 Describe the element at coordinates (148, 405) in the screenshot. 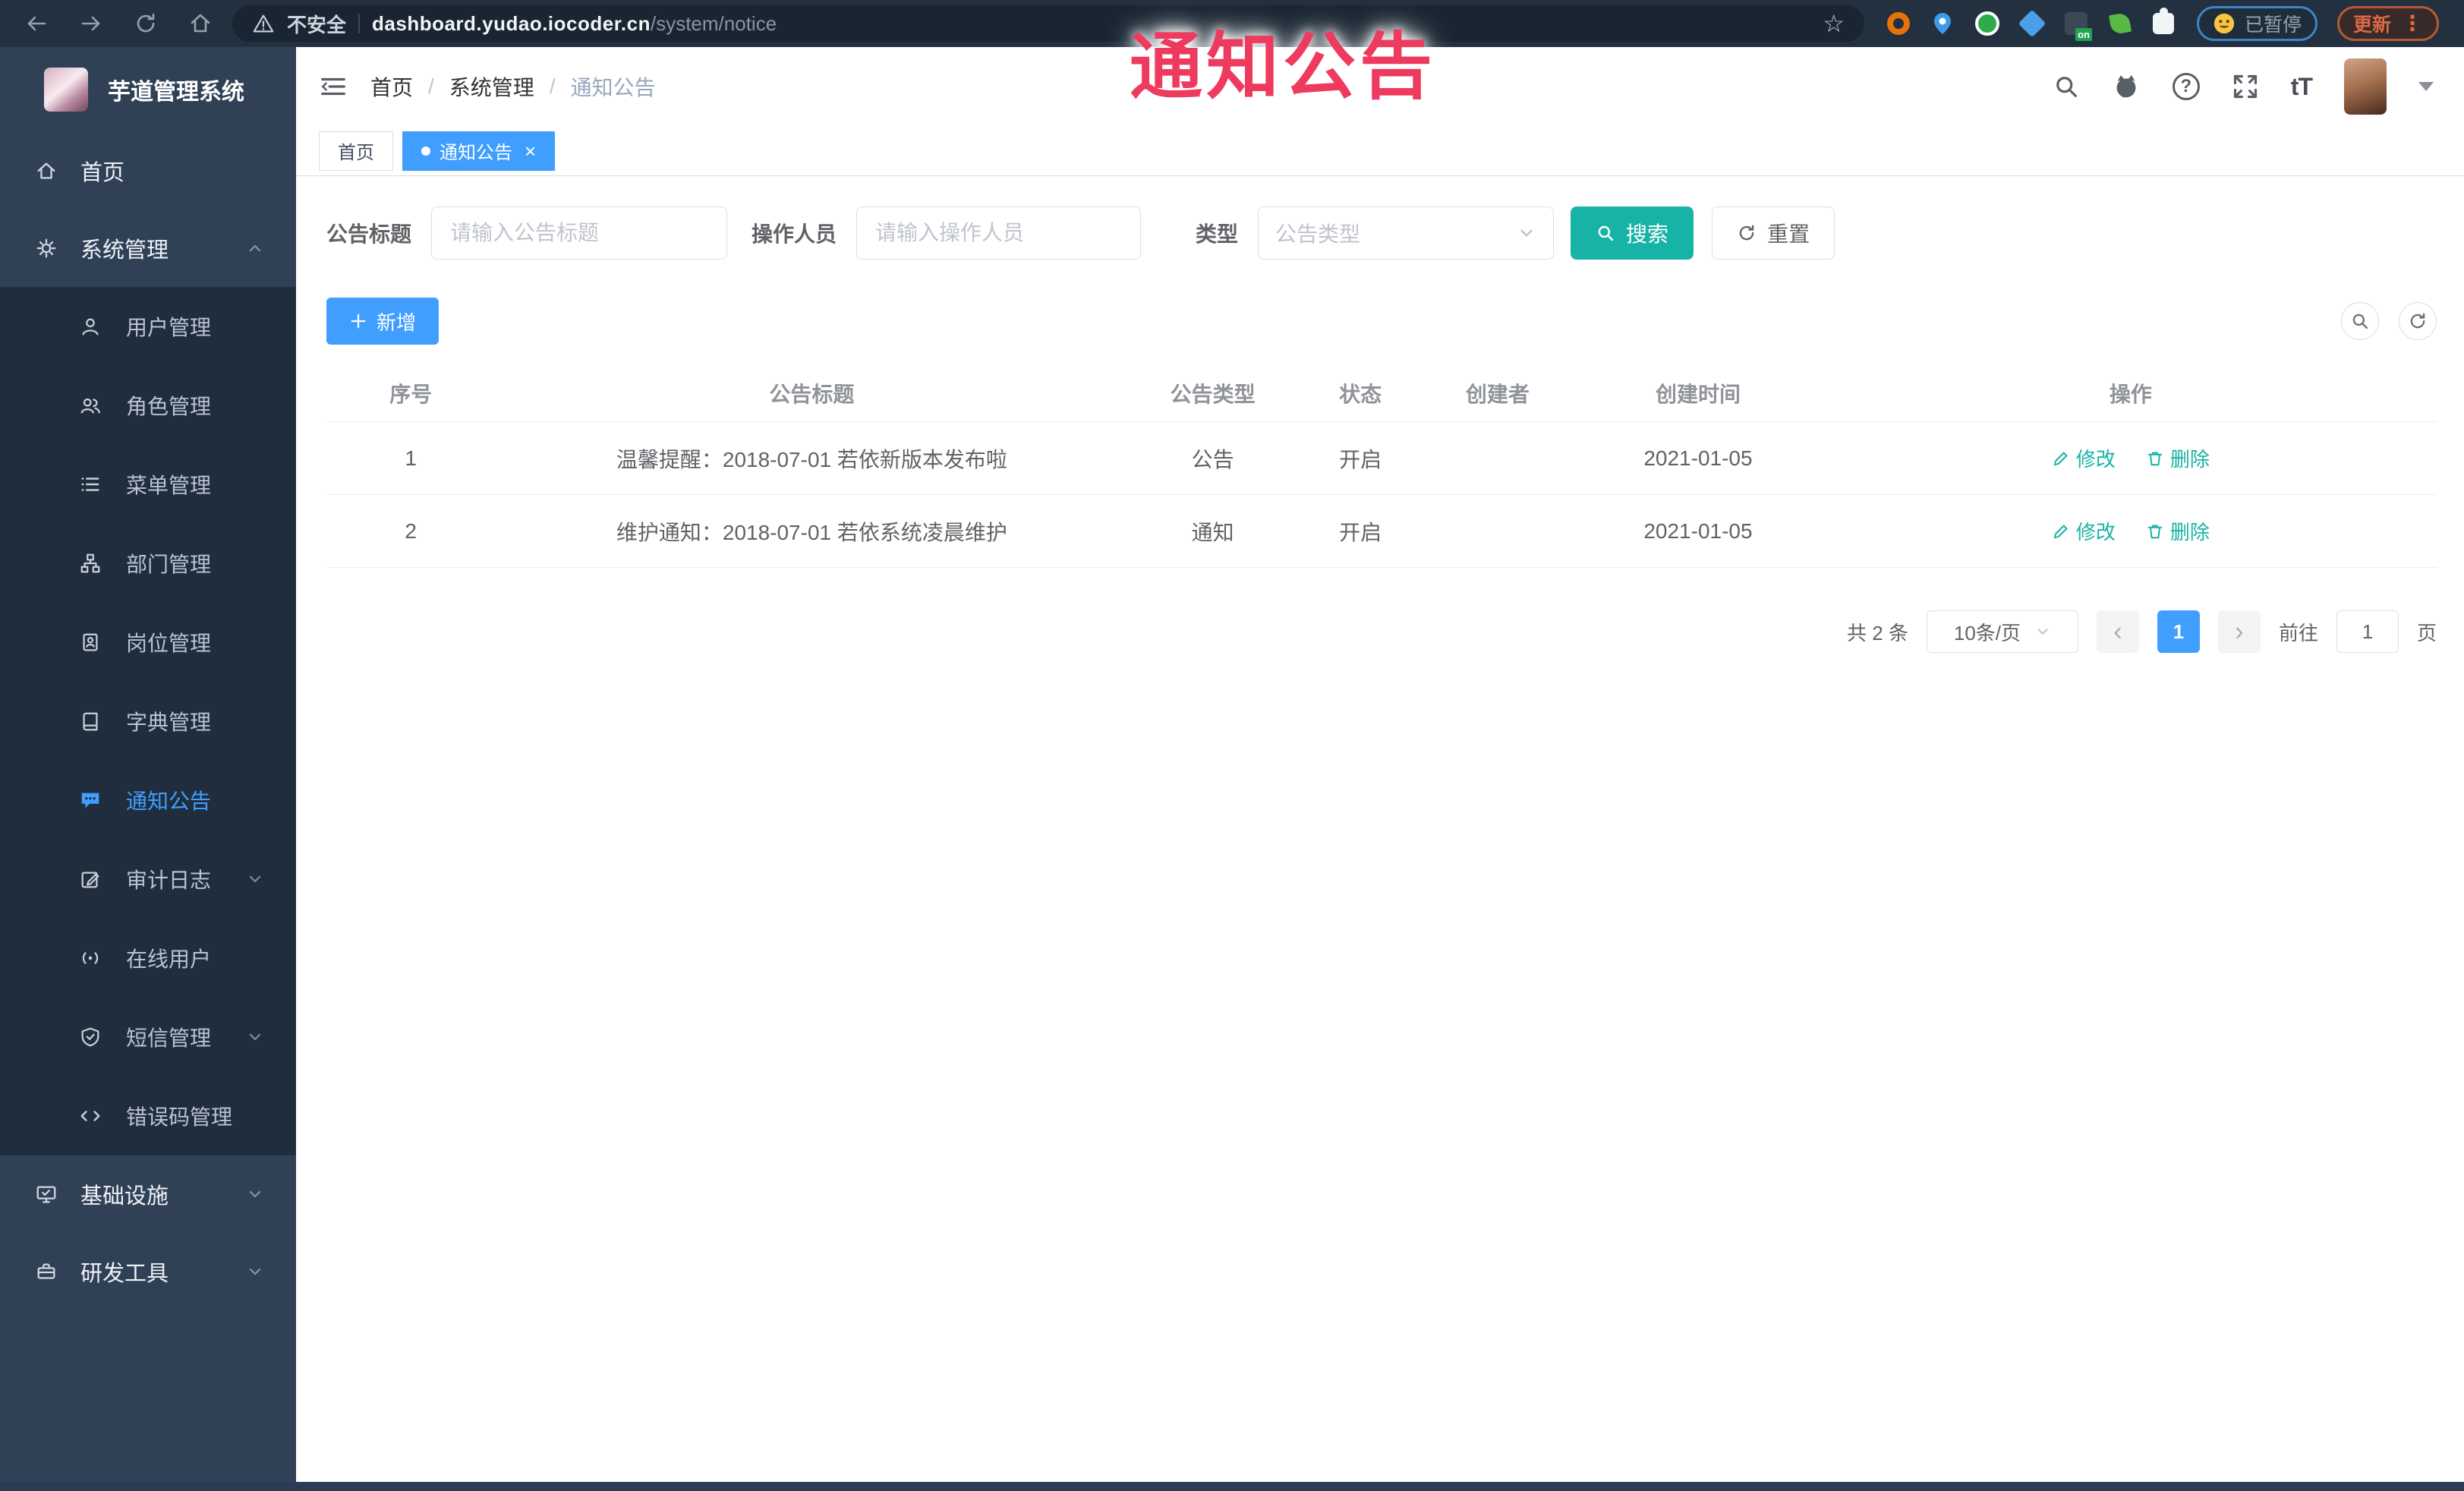

I see `sidebar-item-roles: 角色管理` at that location.